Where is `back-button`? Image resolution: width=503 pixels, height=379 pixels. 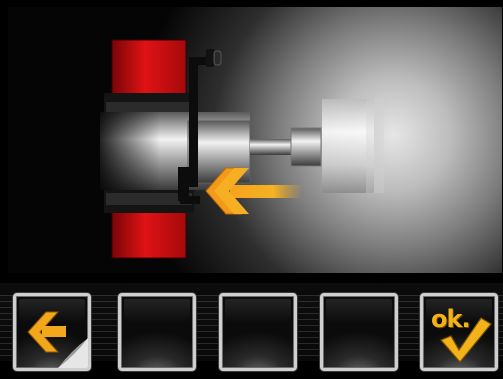 back-button is located at coordinates (52, 332).